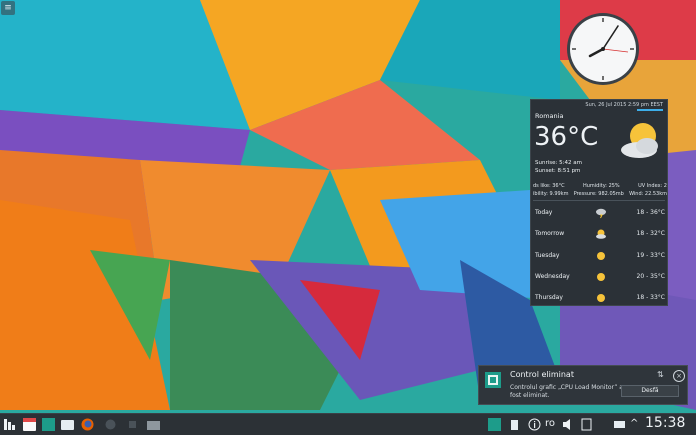  Describe the element at coordinates (494, 424) in the screenshot. I see `pager-icon` at that location.